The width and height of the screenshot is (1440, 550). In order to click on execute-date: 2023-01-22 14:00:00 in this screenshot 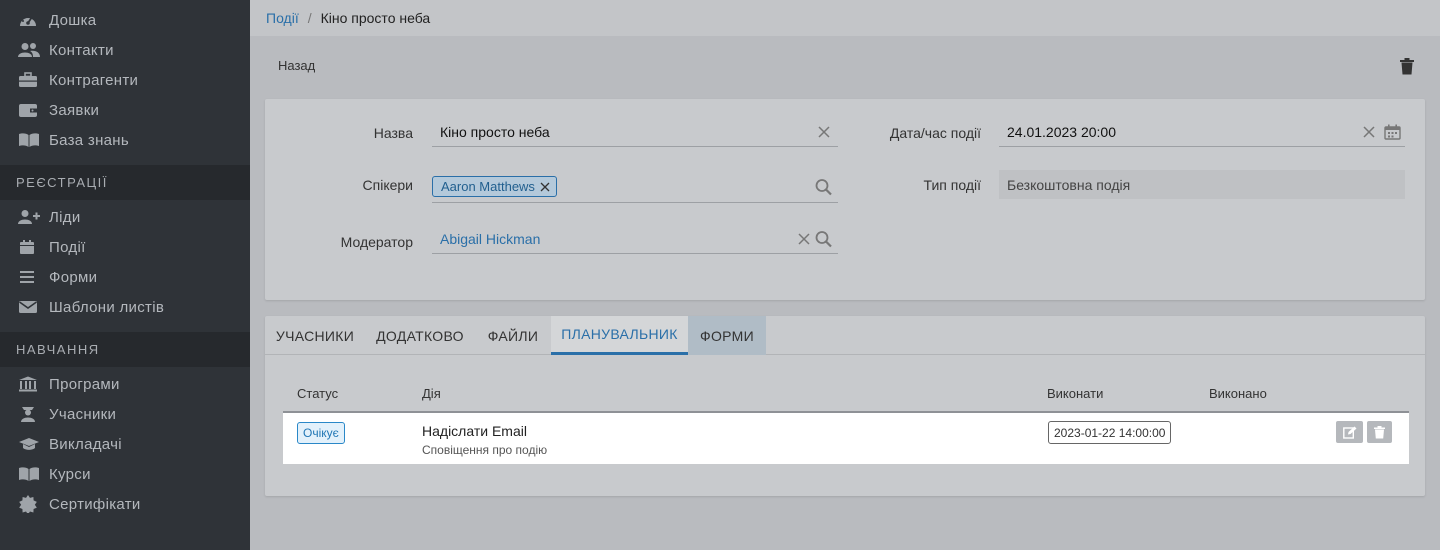, I will do `click(1110, 432)`.